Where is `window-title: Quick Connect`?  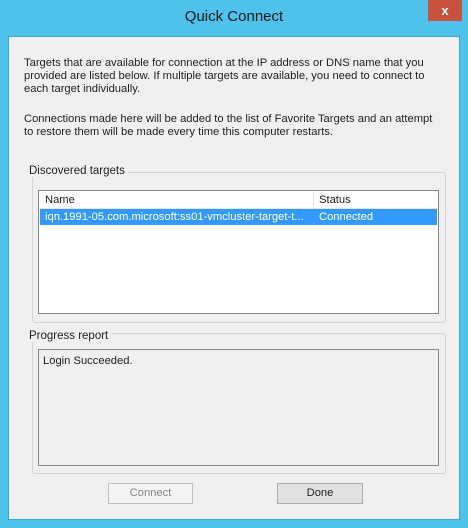 window-title: Quick Connect is located at coordinates (234, 16).